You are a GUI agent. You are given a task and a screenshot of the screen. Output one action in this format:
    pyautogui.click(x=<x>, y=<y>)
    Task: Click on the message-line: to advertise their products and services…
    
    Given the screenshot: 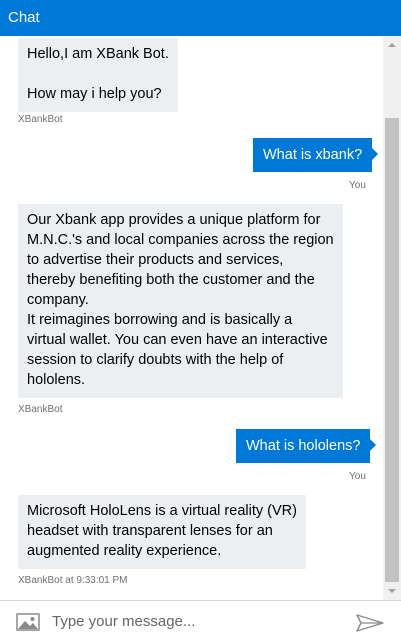 What is the action you would take?
    pyautogui.click(x=155, y=260)
    